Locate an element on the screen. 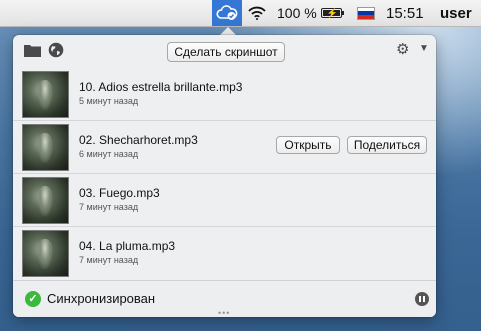 This screenshot has height=331, width=481. folder-icon is located at coordinates (32, 52).